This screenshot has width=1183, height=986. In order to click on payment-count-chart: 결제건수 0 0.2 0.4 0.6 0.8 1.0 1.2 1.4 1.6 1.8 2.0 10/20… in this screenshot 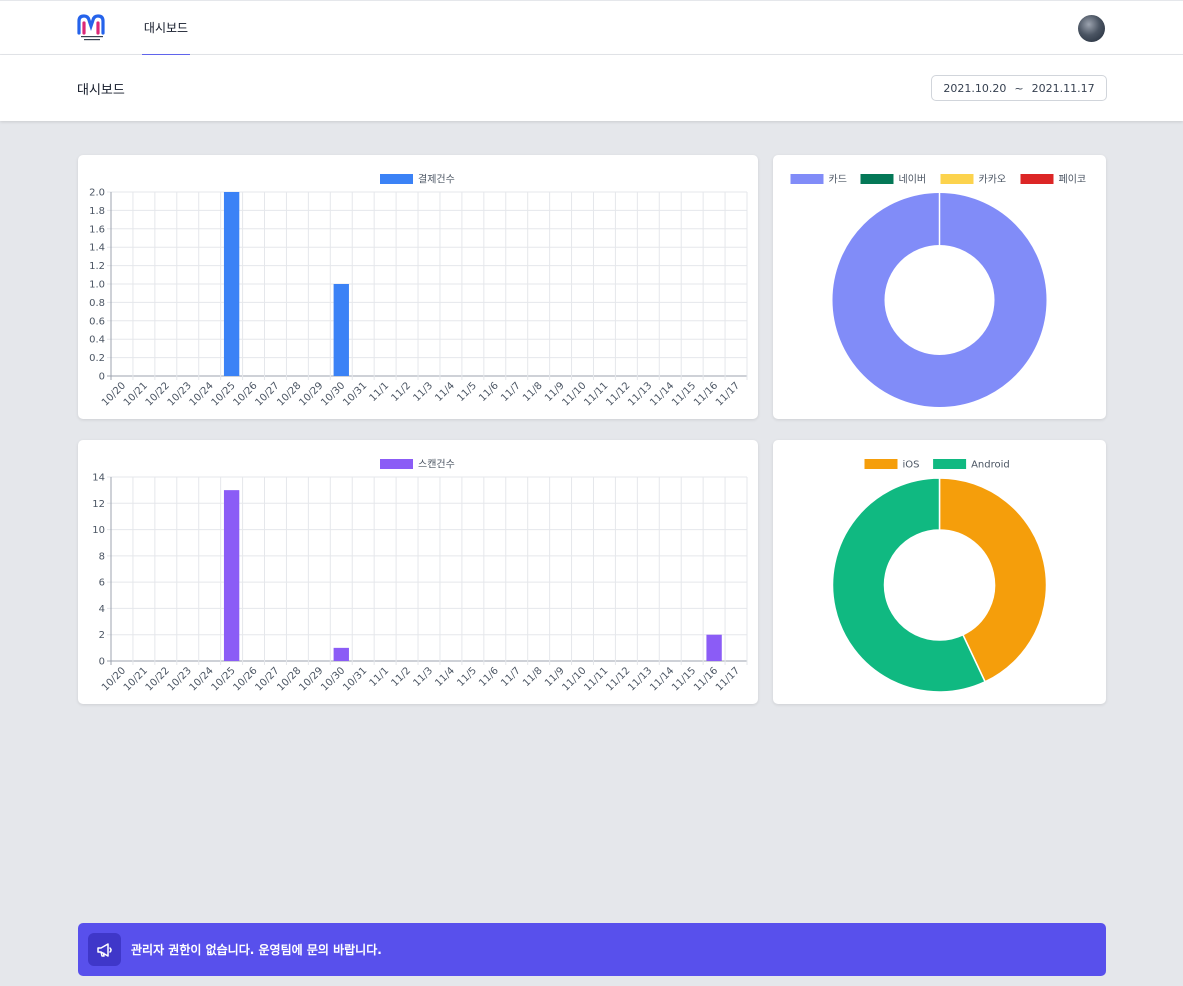, I will do `click(418, 291)`.